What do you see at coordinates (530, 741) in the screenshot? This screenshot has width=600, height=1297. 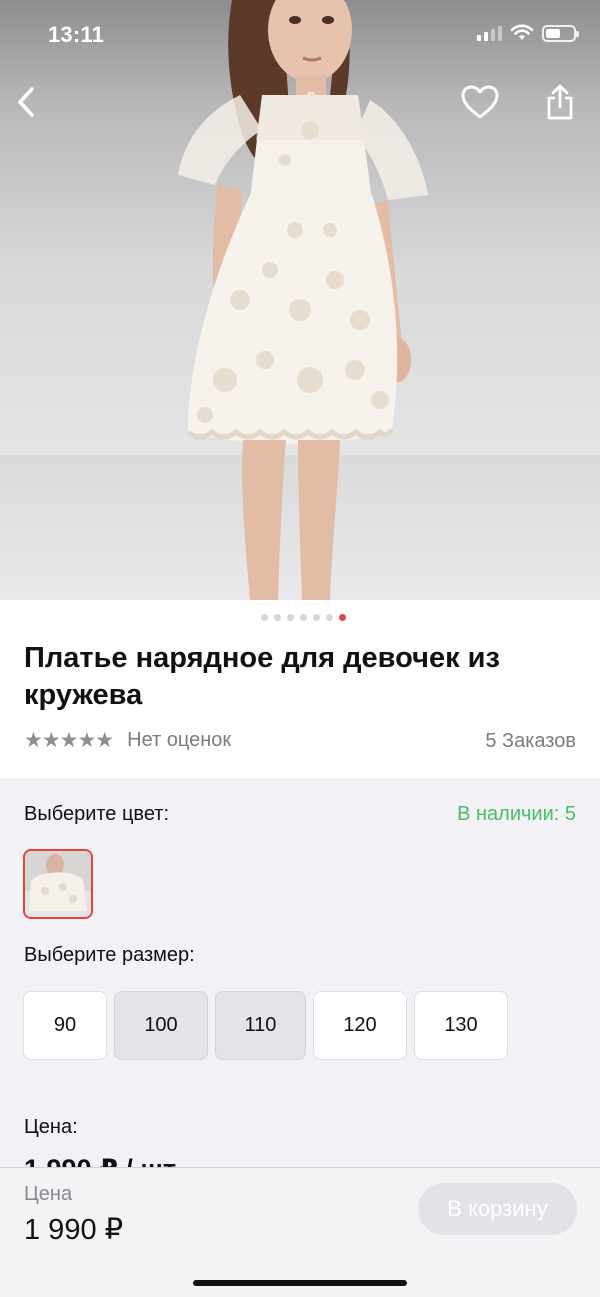 I see `orders-count: 5 Заказов` at bounding box center [530, 741].